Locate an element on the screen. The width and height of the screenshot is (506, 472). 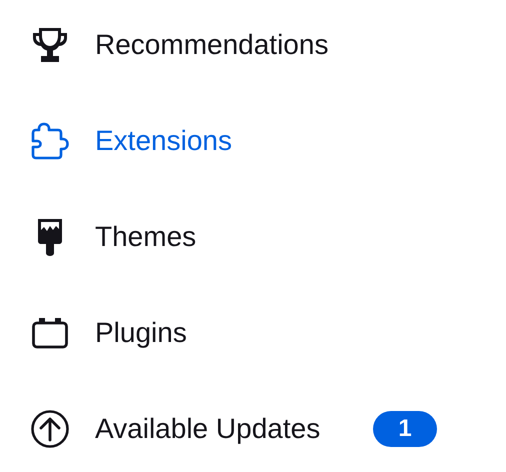
count-badge: 1 is located at coordinates (405, 429).